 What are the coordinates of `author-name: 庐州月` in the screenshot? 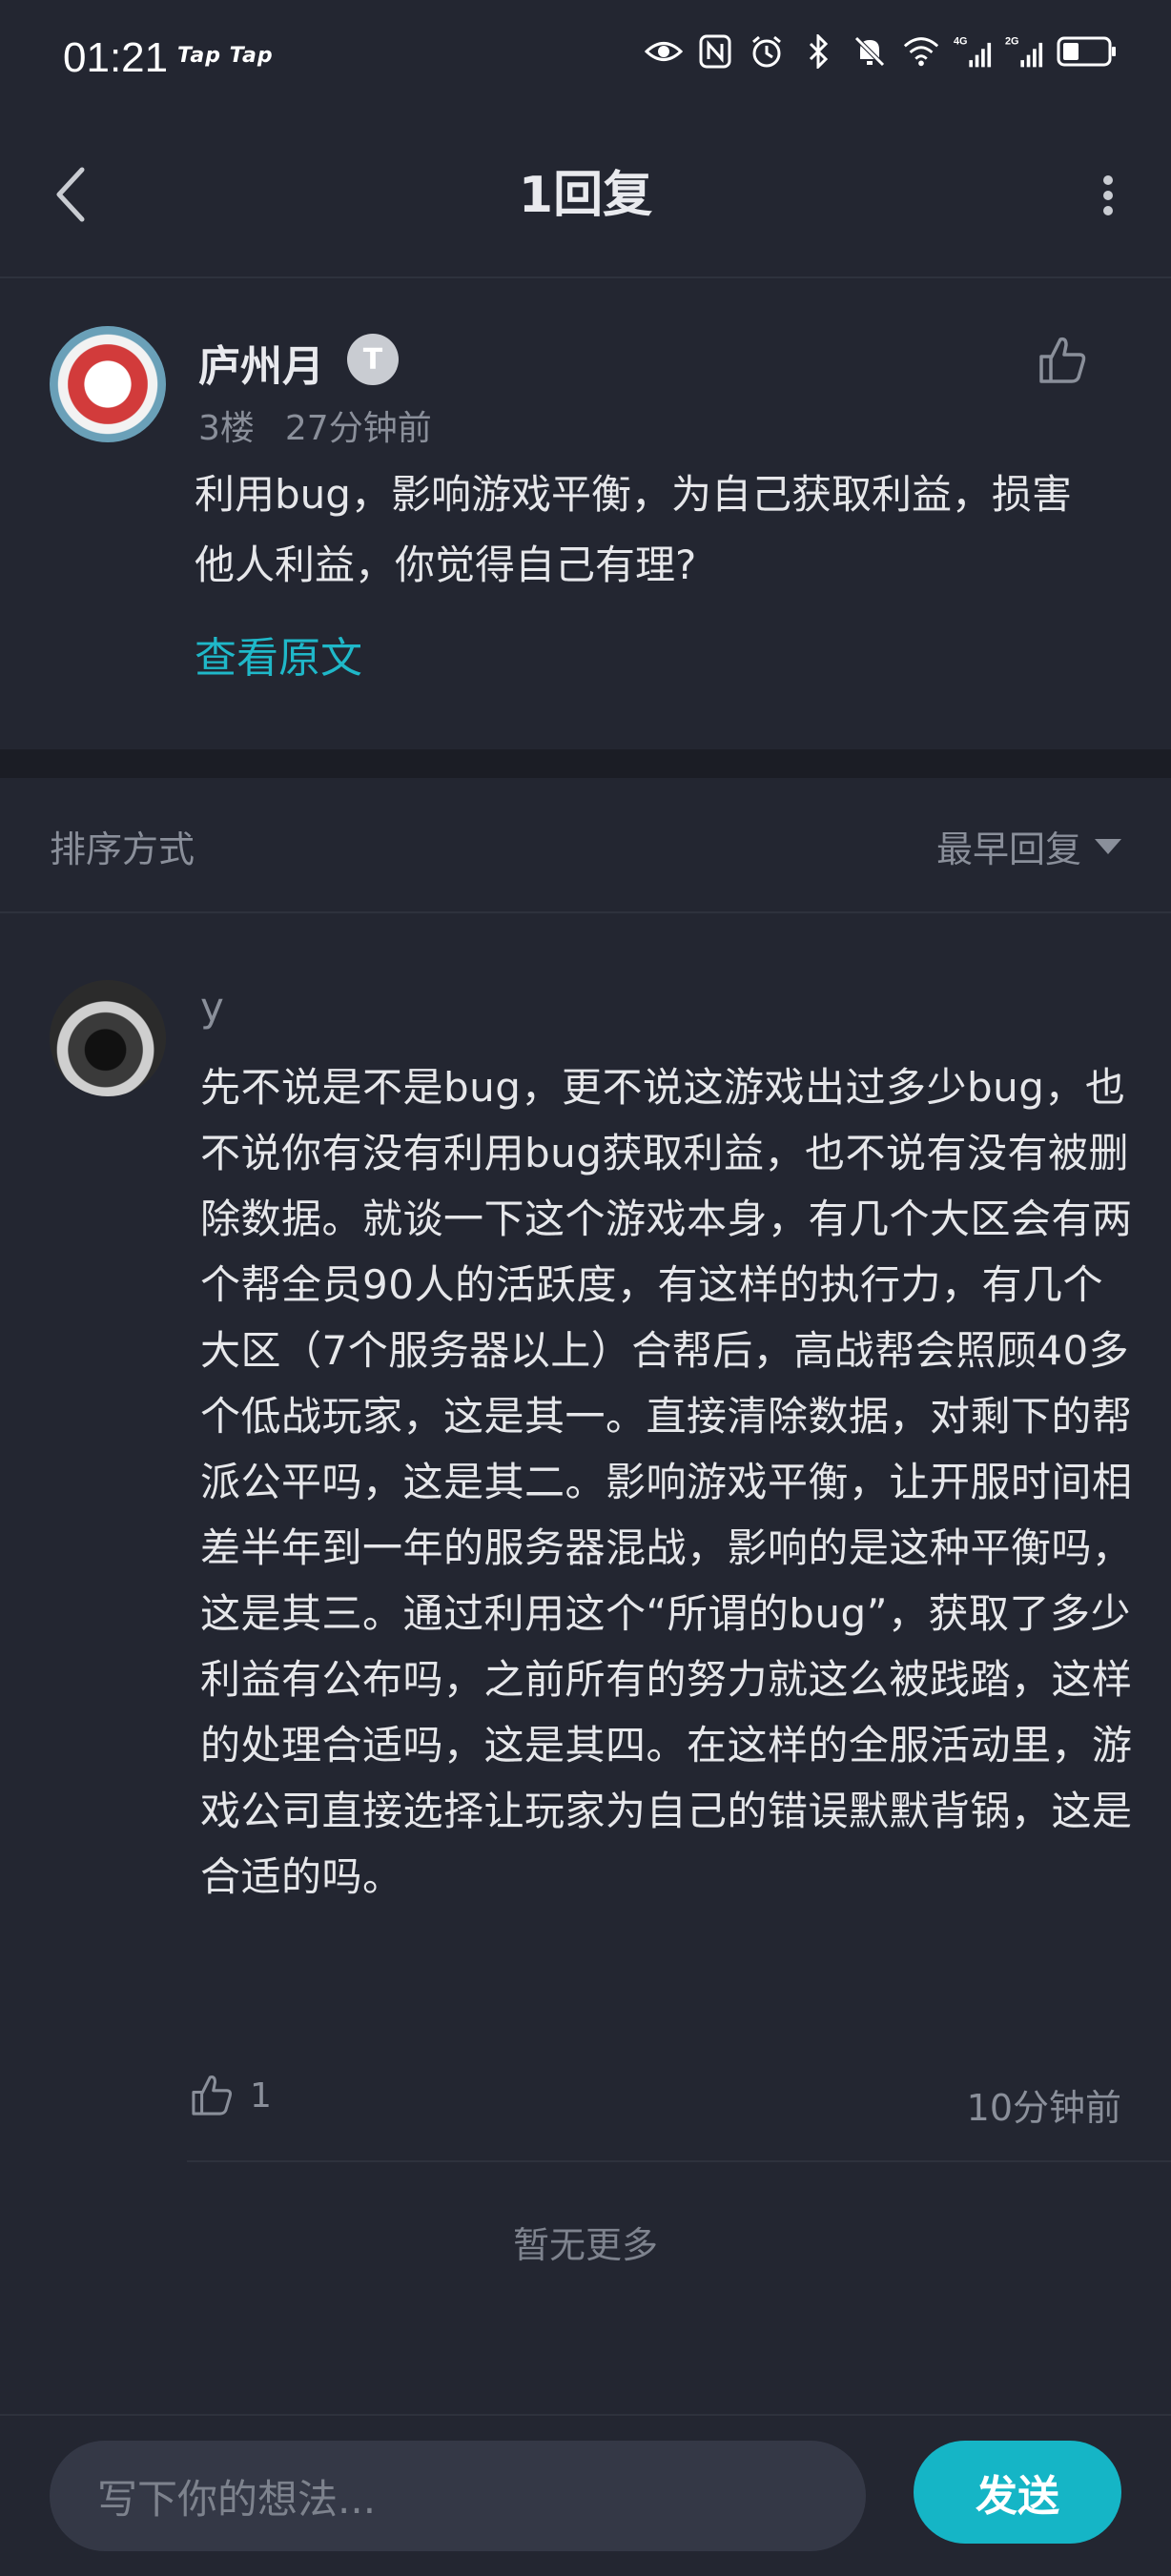 It's located at (261, 363).